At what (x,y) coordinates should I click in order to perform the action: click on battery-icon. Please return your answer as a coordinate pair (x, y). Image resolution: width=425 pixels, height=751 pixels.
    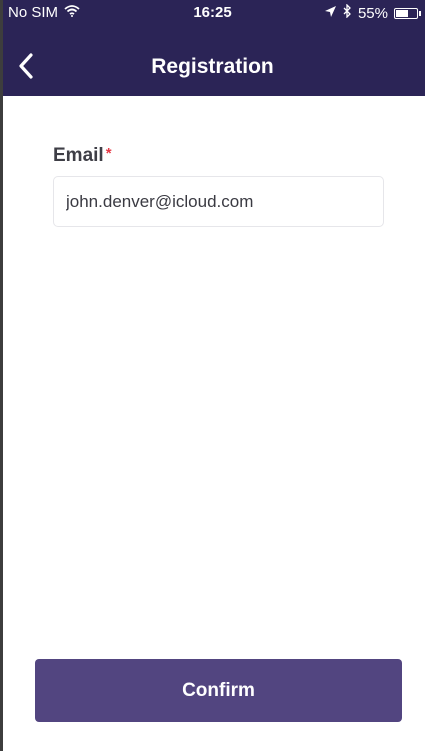
    Looking at the image, I should click on (406, 13).